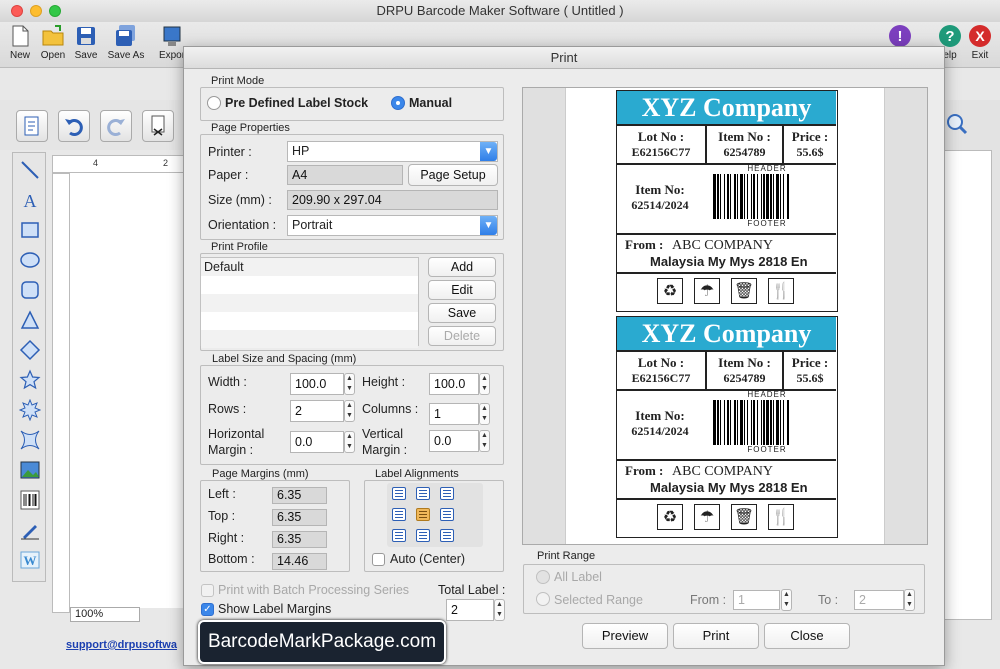  Describe the element at coordinates (435, 515) in the screenshot. I see `alignment-grid` at that location.